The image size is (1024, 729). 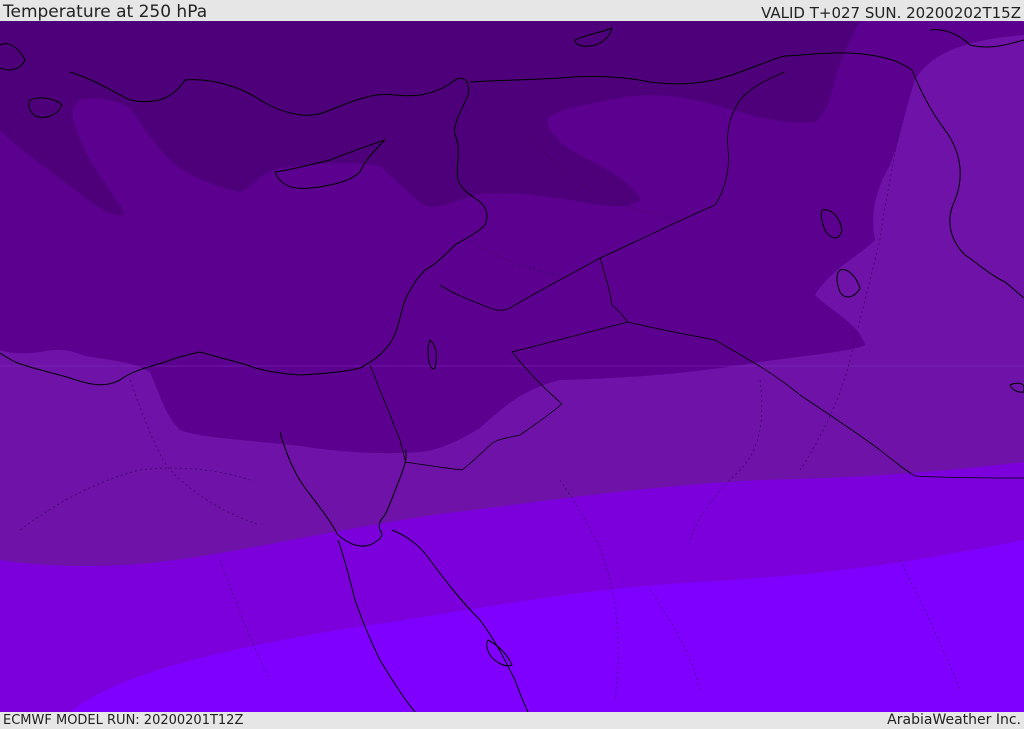 I want to click on valid-time-label: VALID T+027 SUN. 20200202T15Z, so click(x=891, y=13).